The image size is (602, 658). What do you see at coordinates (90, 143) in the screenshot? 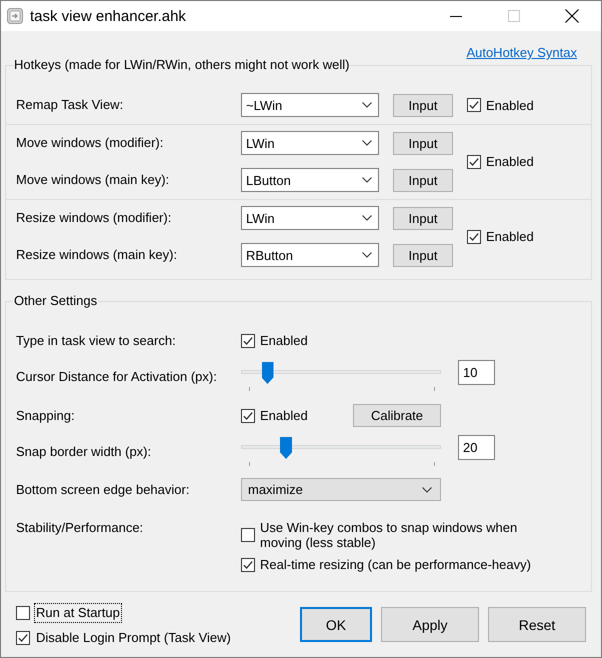
I see `setting-label: Move windows (modifier):` at bounding box center [90, 143].